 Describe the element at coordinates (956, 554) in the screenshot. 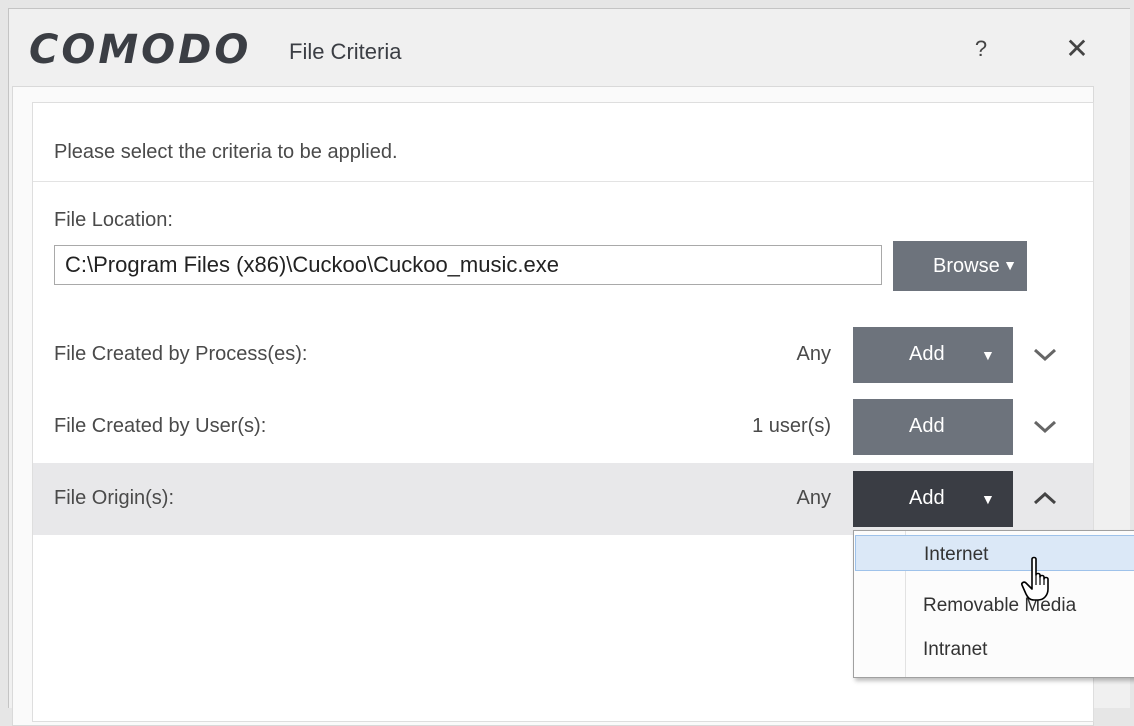

I see `menu-item-label: Internet` at that location.